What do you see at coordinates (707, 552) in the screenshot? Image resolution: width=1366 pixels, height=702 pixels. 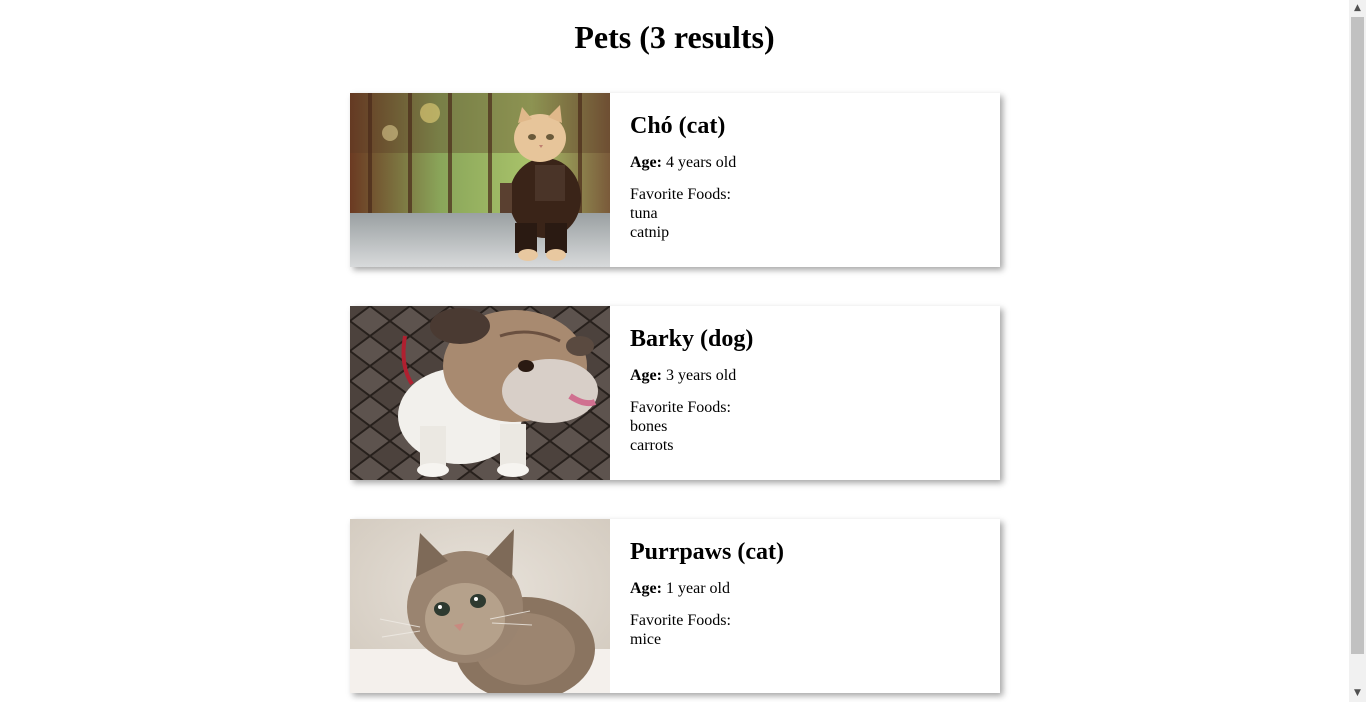 I see `pet-name: Purrpaws (cat)` at bounding box center [707, 552].